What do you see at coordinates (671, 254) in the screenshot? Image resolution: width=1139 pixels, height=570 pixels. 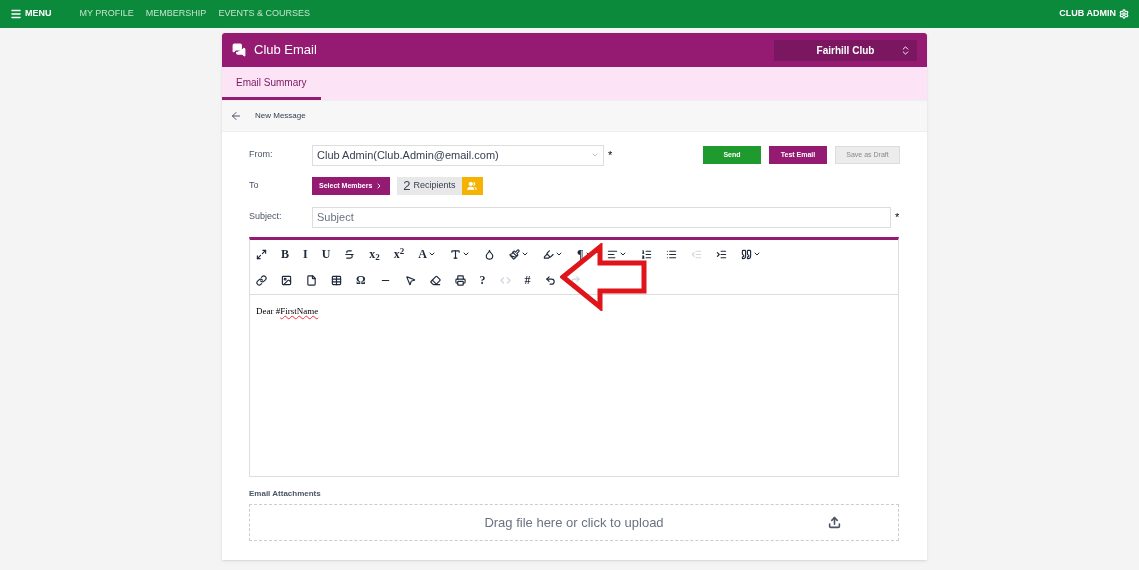 I see `bullet-list-icon` at bounding box center [671, 254].